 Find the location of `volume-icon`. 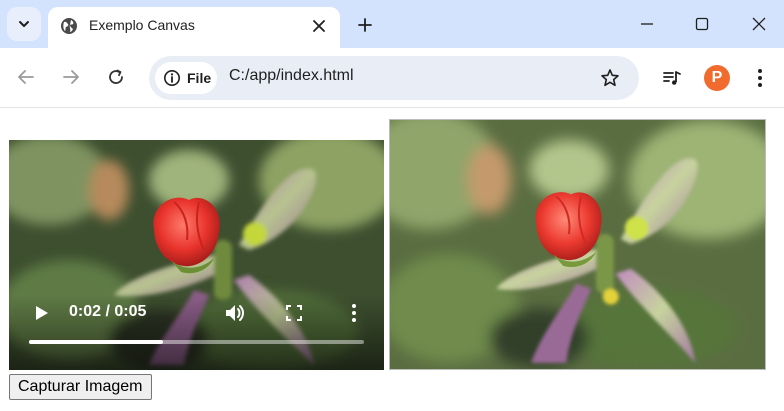

volume-icon is located at coordinates (235, 313).